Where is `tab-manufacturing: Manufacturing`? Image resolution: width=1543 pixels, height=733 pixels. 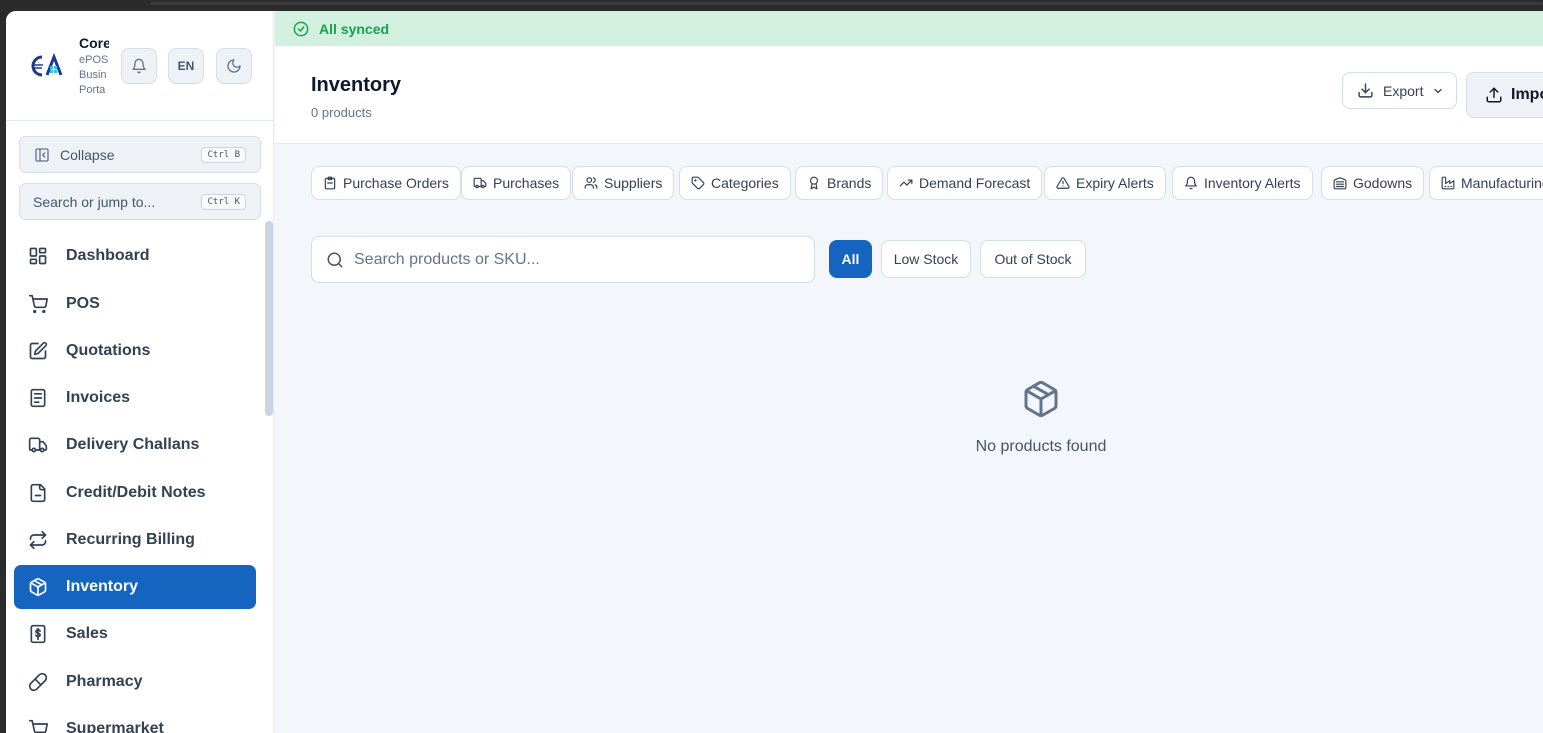 tab-manufacturing: Manufacturing is located at coordinates (1486, 183).